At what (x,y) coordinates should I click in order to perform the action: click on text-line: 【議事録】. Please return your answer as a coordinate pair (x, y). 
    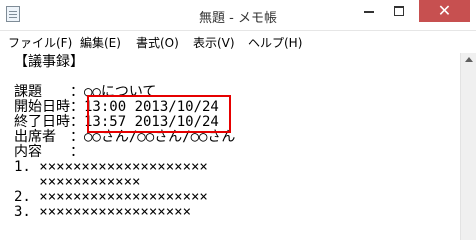
    Looking at the image, I should click on (49, 62).